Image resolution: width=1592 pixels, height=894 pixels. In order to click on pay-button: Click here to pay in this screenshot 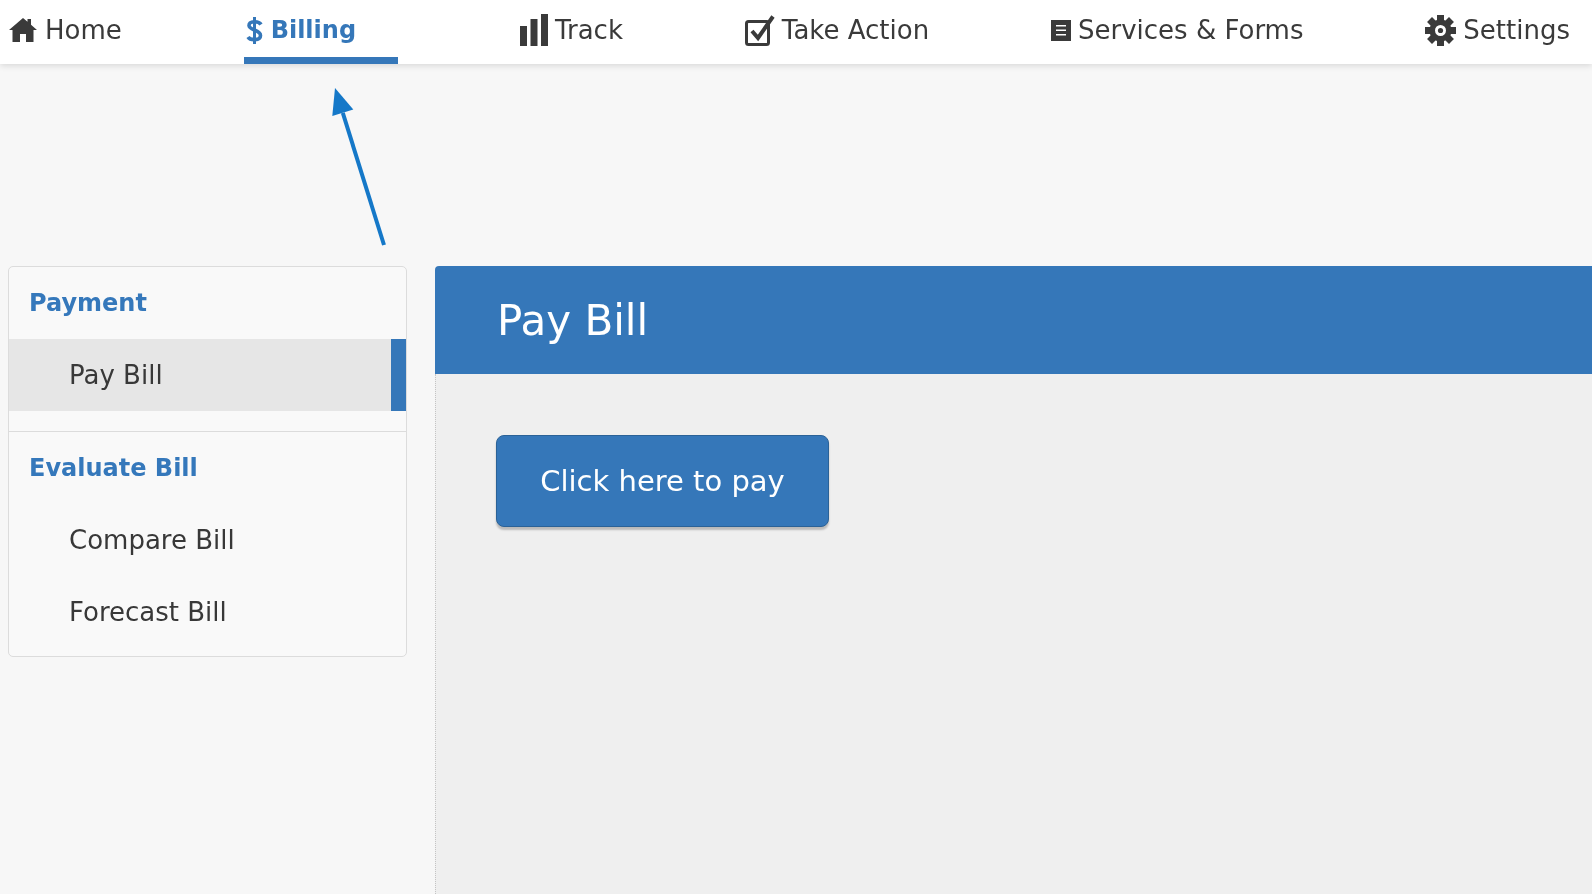, I will do `click(662, 481)`.